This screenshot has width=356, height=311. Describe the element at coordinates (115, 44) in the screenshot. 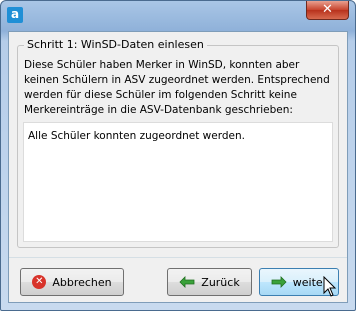

I see `group-title: Schritt 1: WinSD-Daten einlesen` at that location.